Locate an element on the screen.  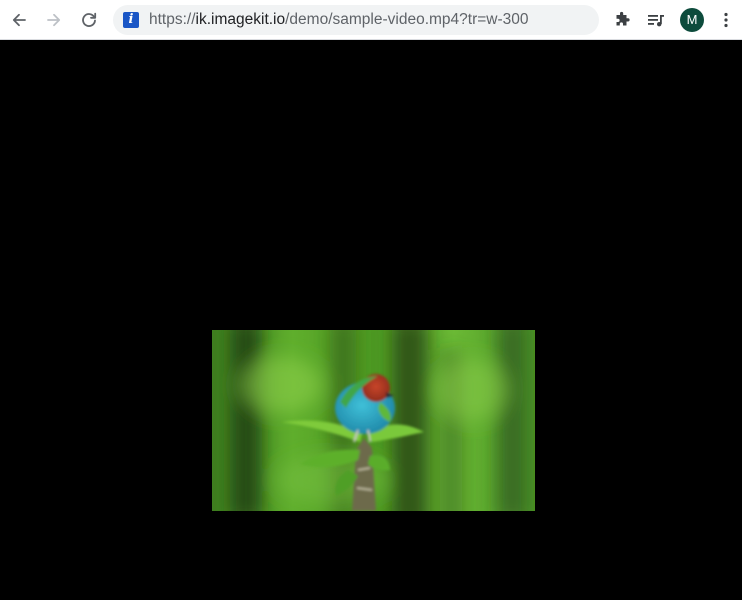
menu-button is located at coordinates (726, 20).